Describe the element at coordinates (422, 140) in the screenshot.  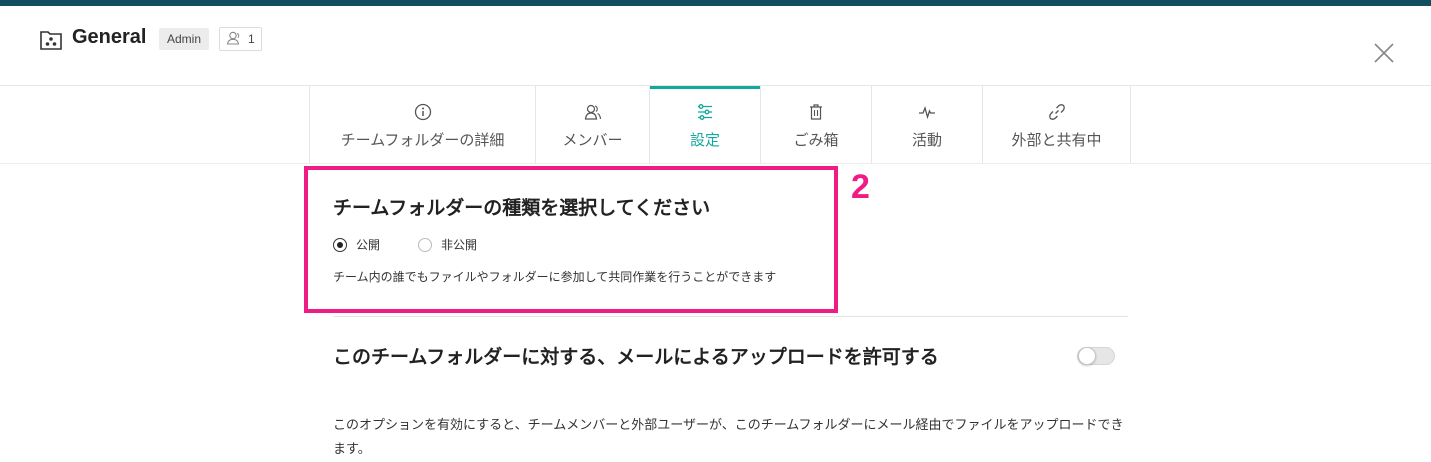
I see `tab-label: チームフォルダーの詳細` at that location.